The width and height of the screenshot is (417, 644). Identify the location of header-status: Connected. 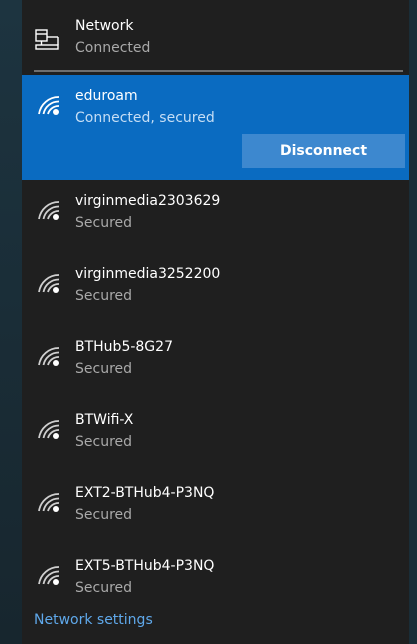
(113, 48).